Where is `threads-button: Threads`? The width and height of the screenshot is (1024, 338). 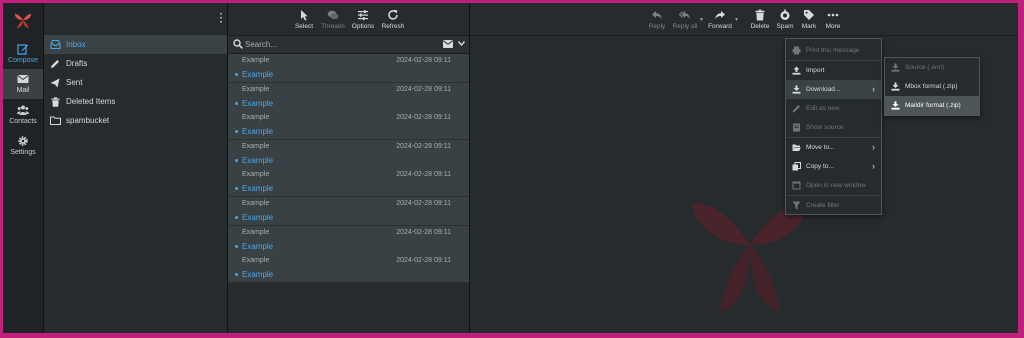 threads-button: Threads is located at coordinates (333, 19).